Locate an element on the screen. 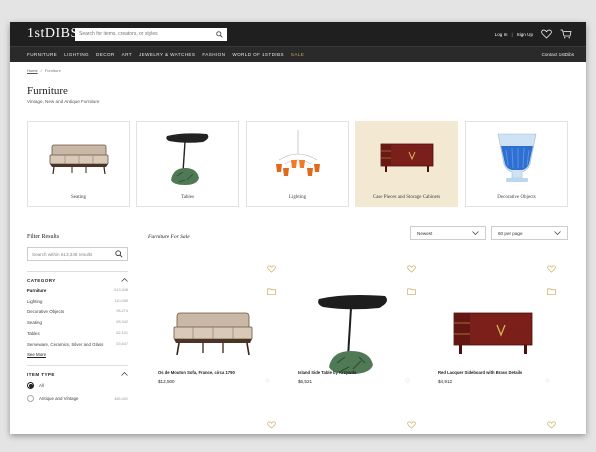  breadcrumb-home: Home is located at coordinates (32, 70).